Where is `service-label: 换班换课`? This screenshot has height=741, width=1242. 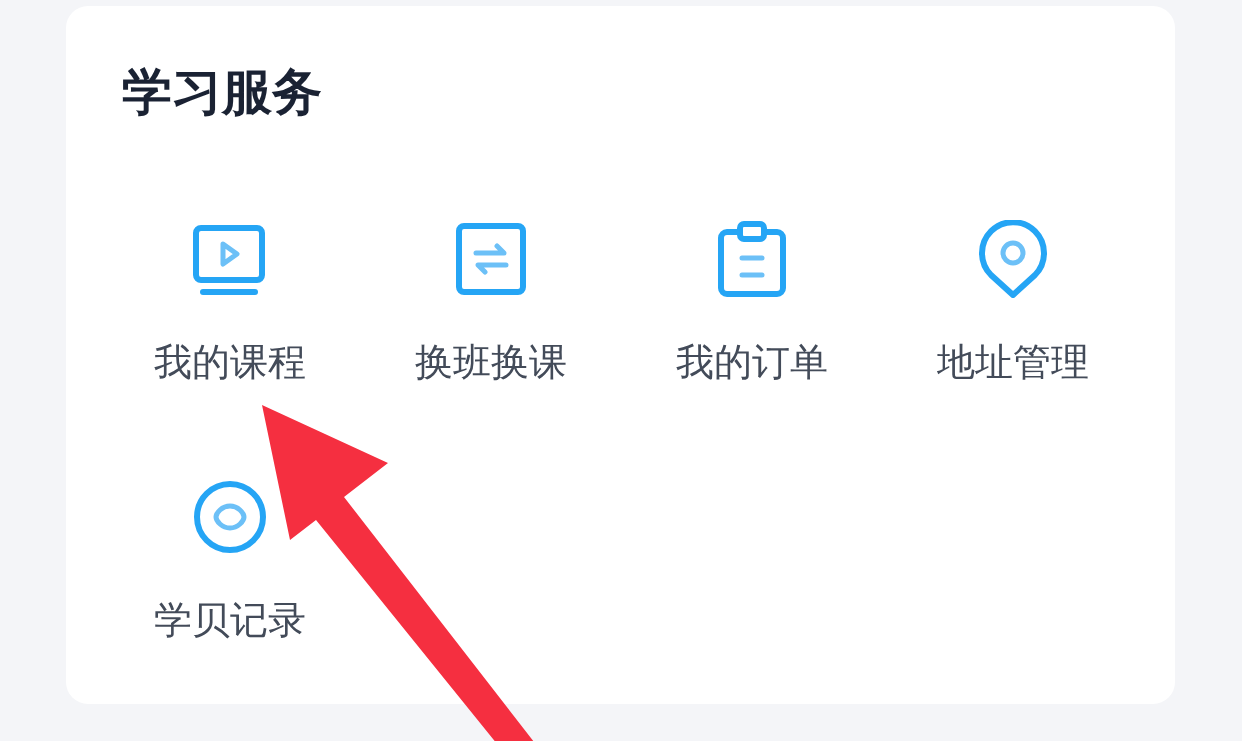 service-label: 换班换课 is located at coordinates (490, 362).